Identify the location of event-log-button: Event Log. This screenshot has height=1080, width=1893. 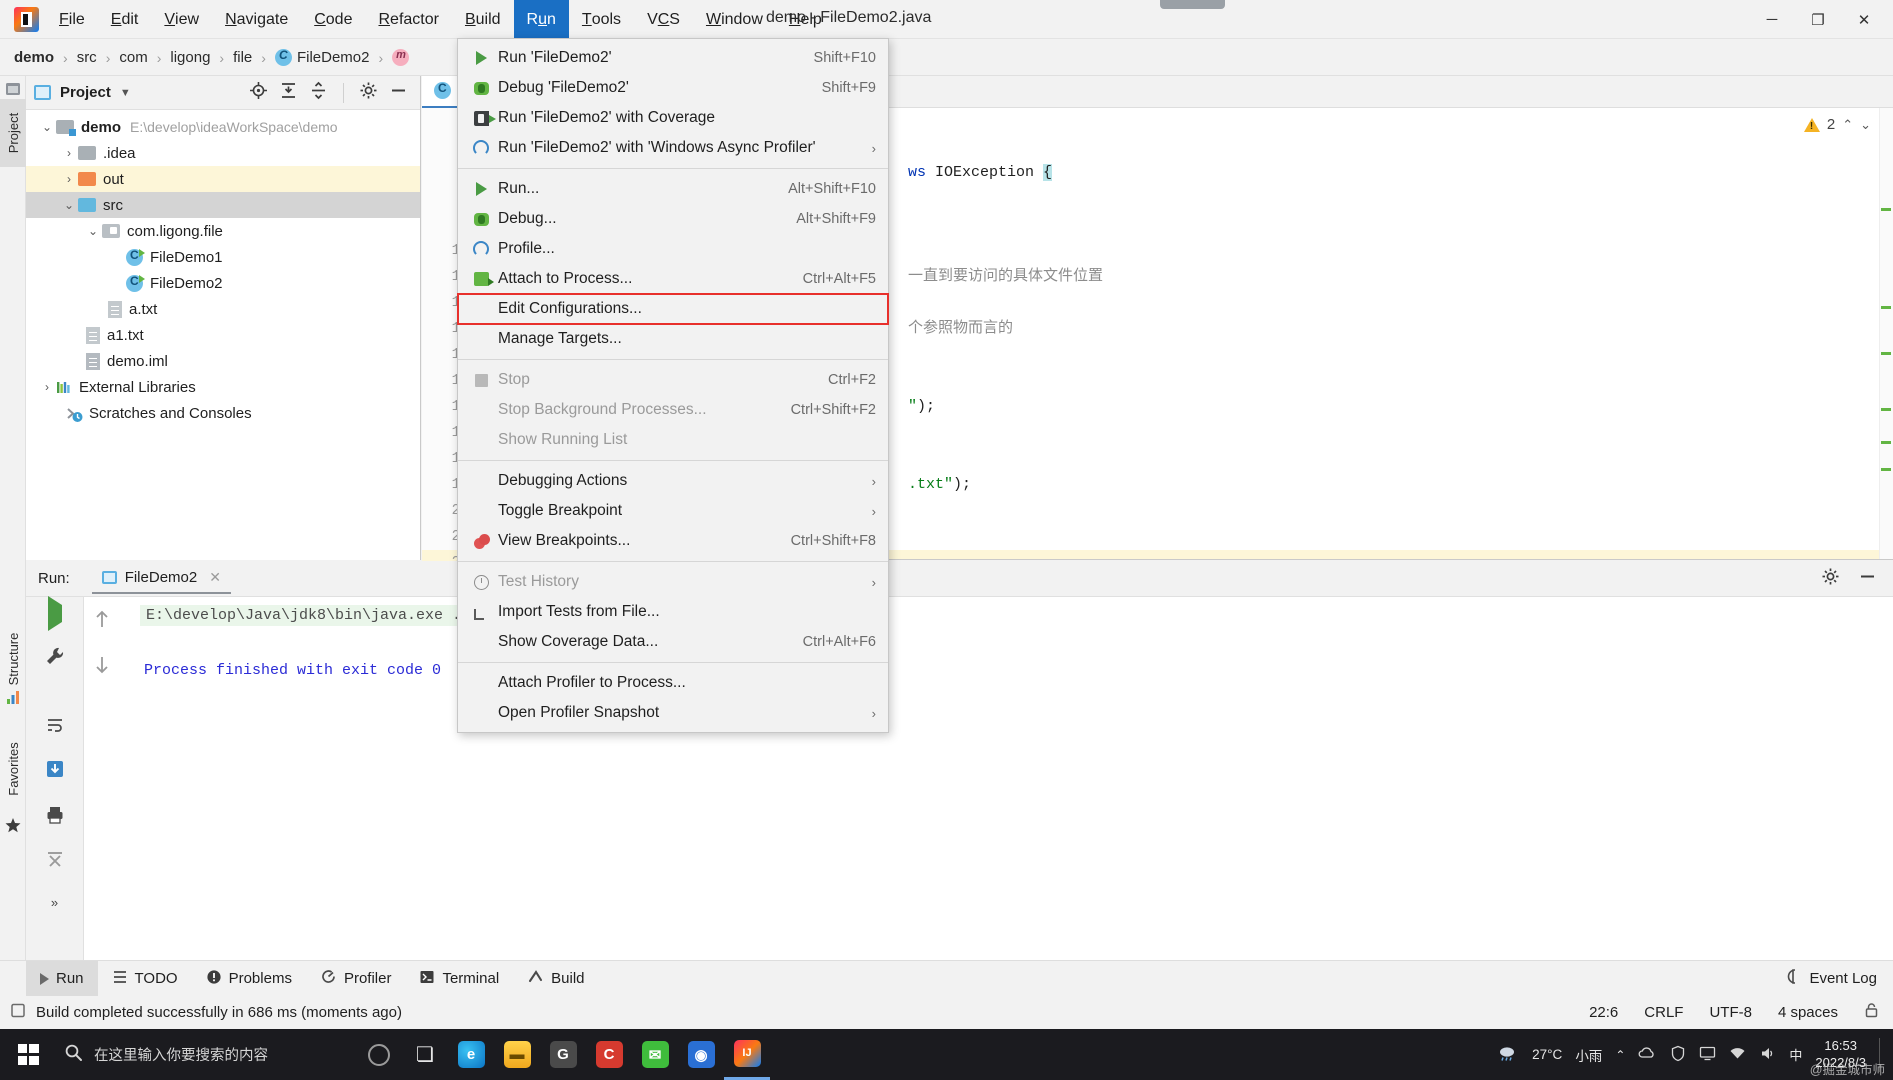
(1838, 978).